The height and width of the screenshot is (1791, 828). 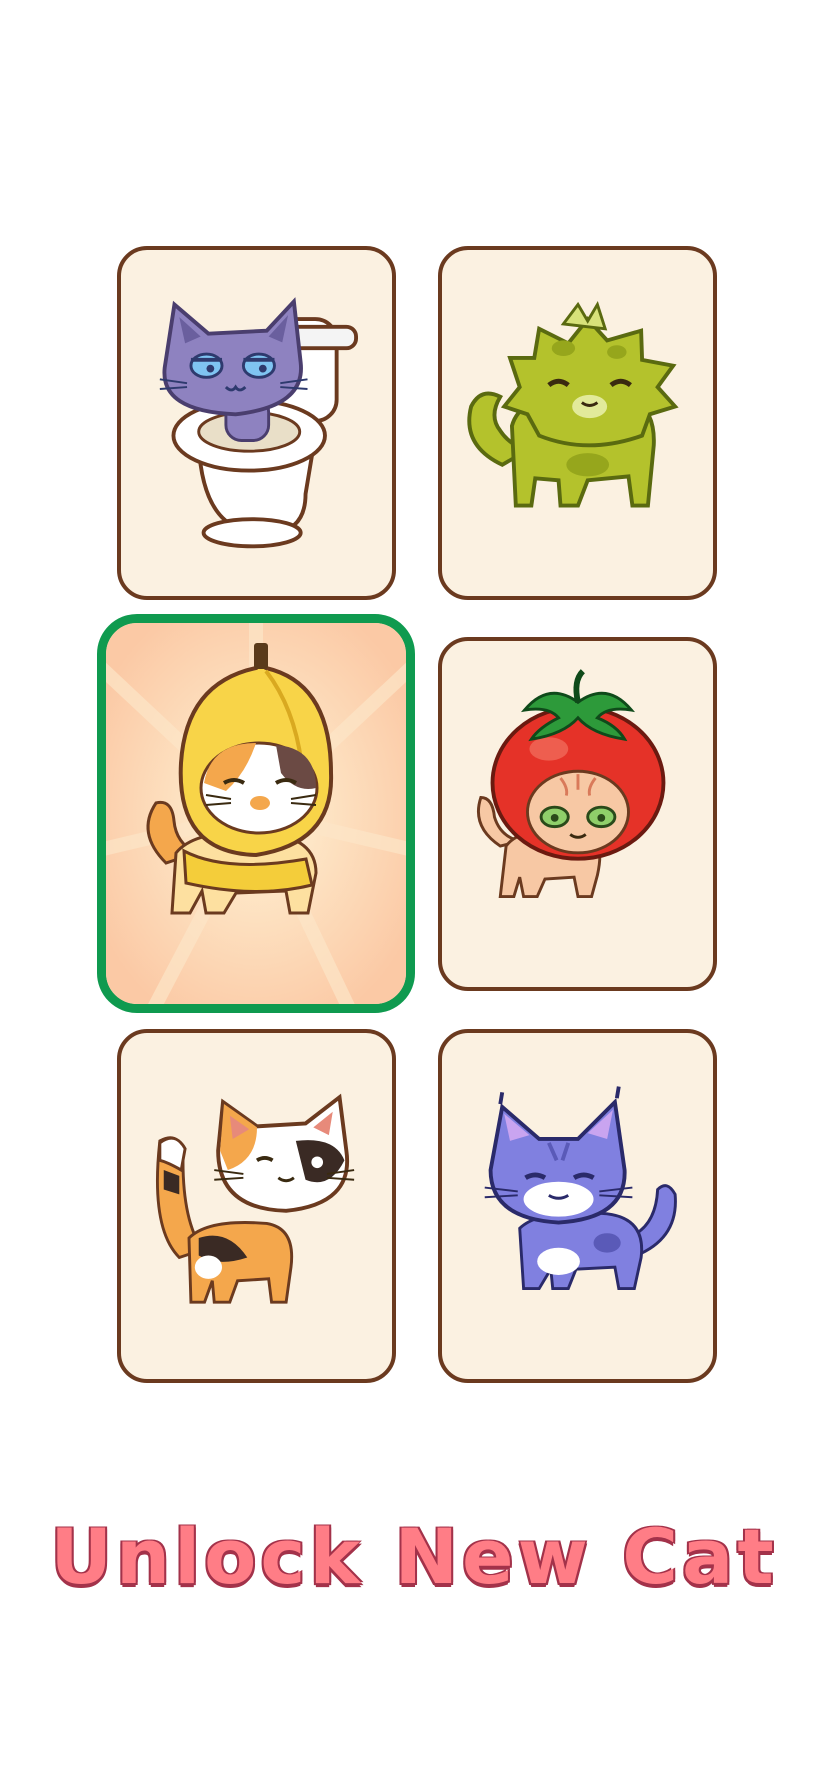 I want to click on unlock-new-cat-title: Unlock New Cat, so click(x=414, y=1556).